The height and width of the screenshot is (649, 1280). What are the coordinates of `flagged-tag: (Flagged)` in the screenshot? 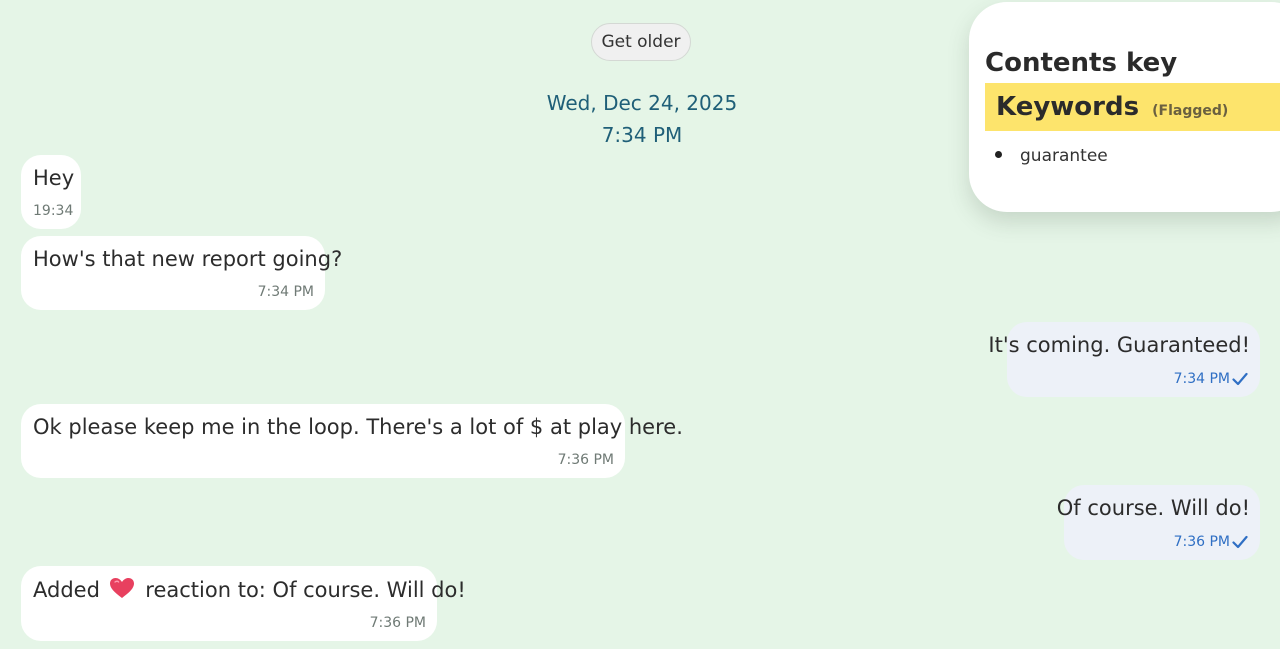 It's located at (1190, 111).